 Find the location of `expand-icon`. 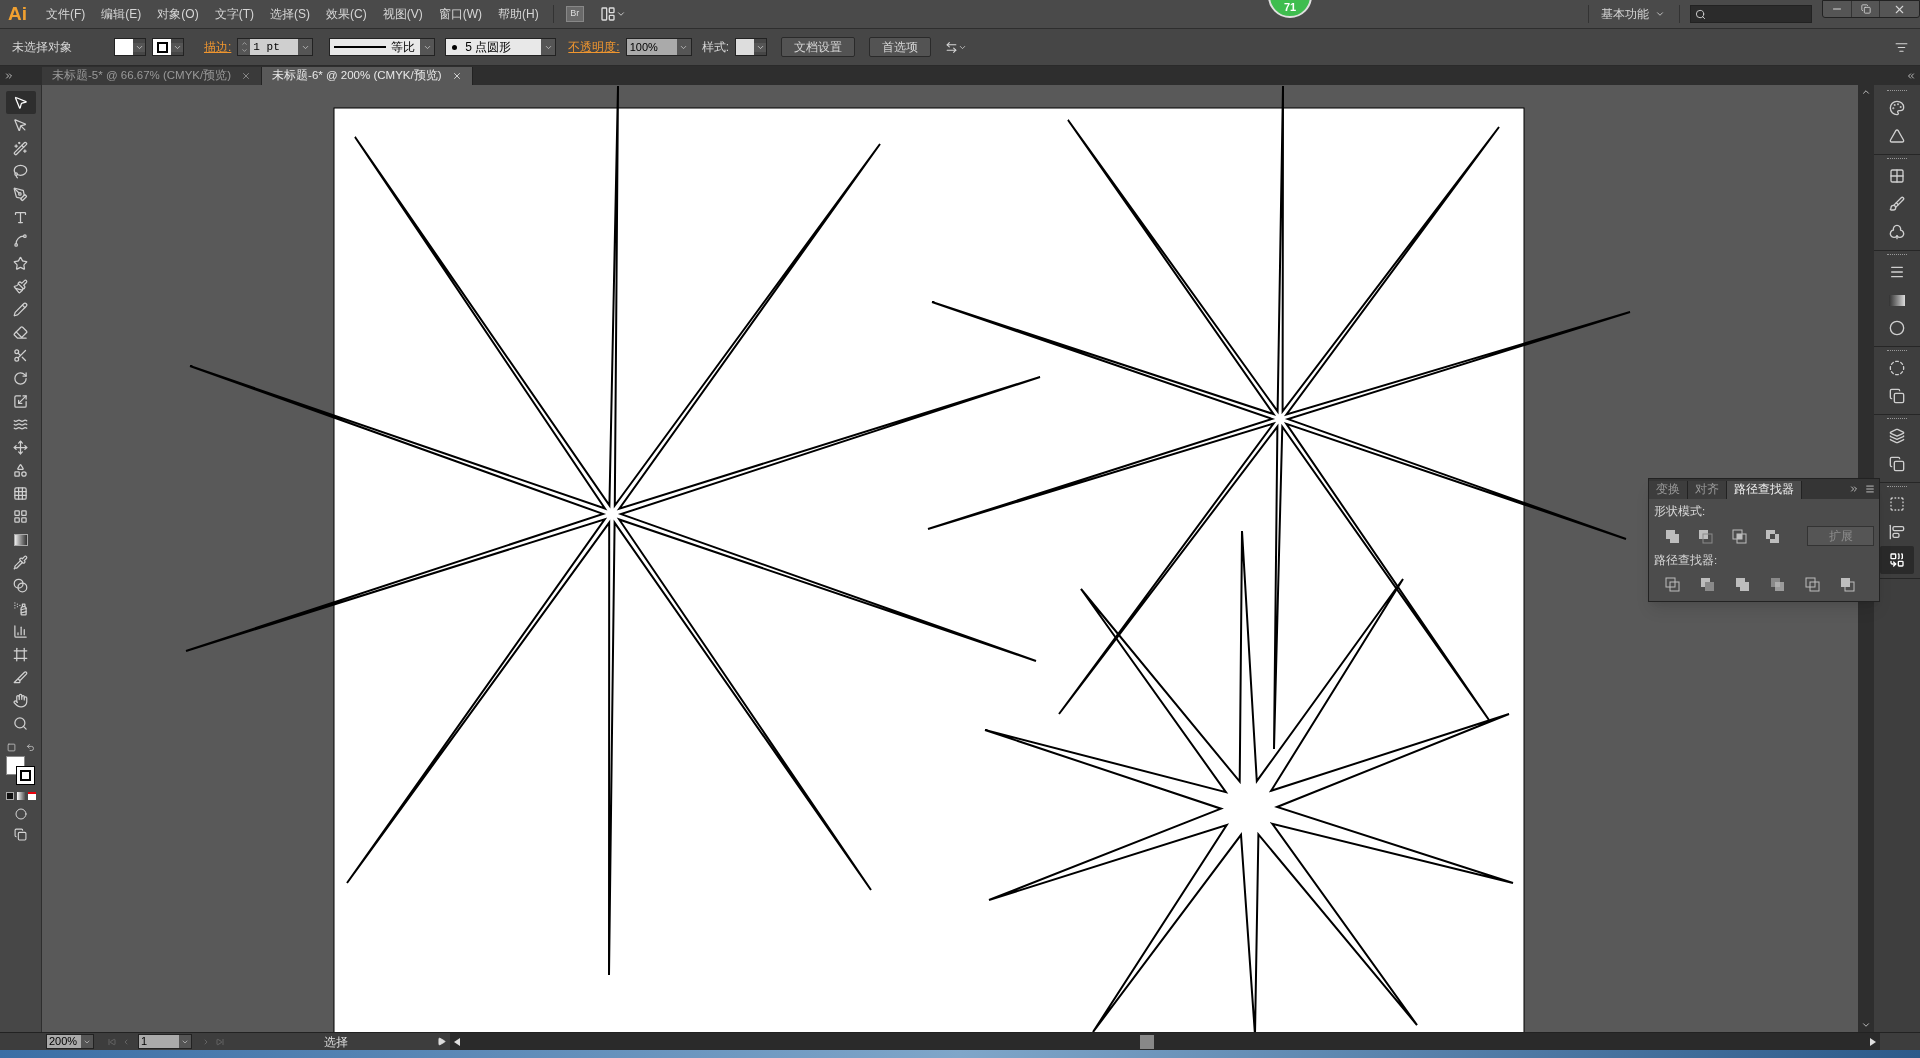

expand-icon is located at coordinates (9, 75).